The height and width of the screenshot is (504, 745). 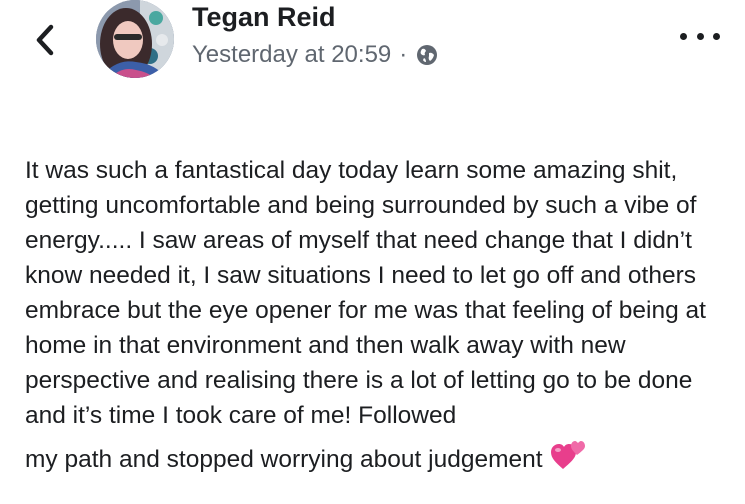 I want to click on chevron-left-icon, so click(x=45, y=42).